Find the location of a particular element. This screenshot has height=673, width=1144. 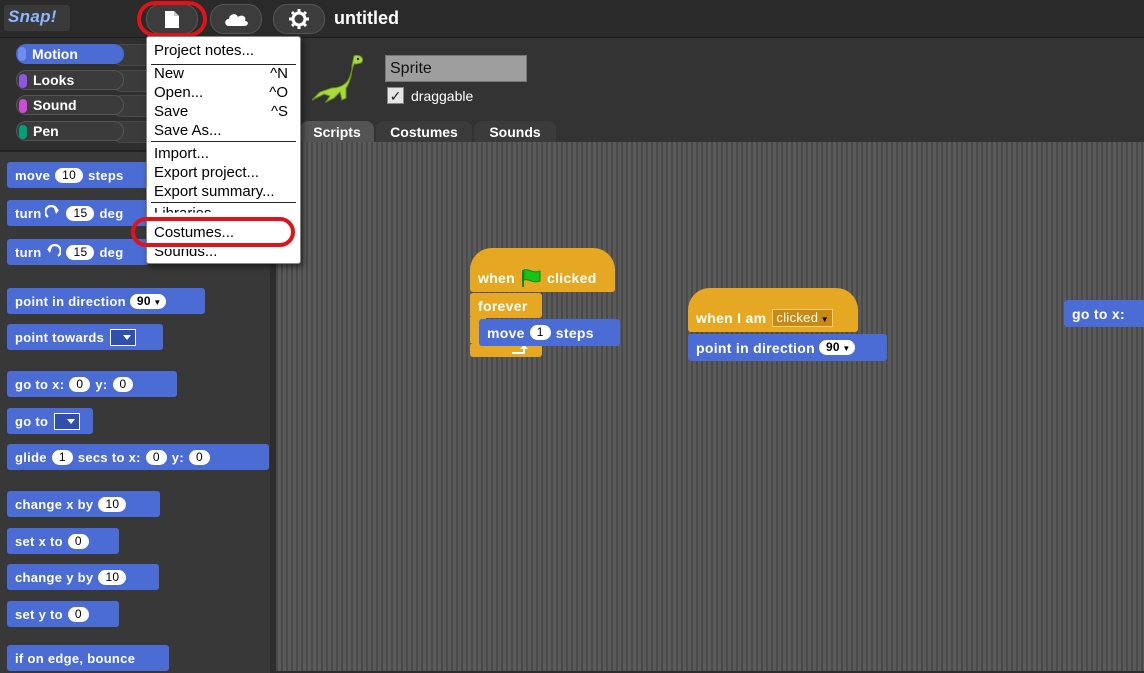

palette-block-go-to-xy: go to x: 0 y: 0 is located at coordinates (92, 384).